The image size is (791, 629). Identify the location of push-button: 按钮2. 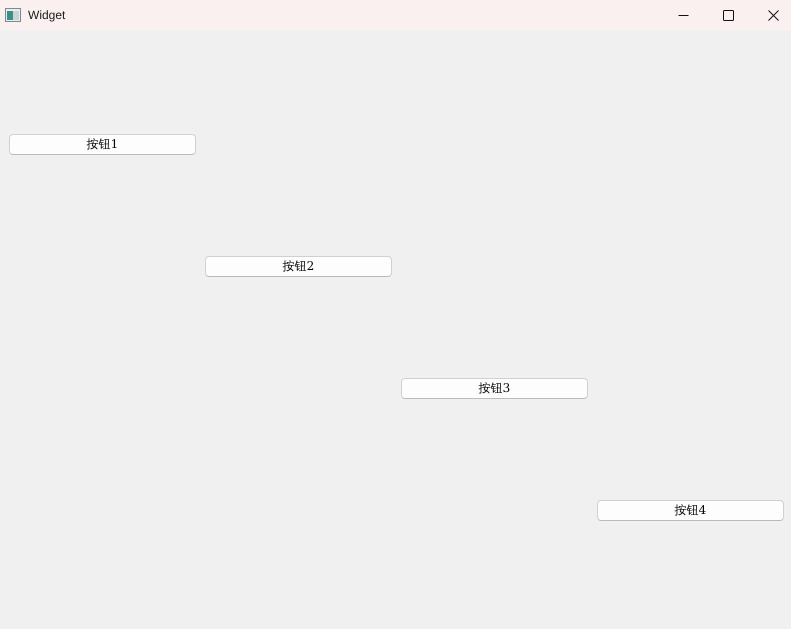
(298, 266).